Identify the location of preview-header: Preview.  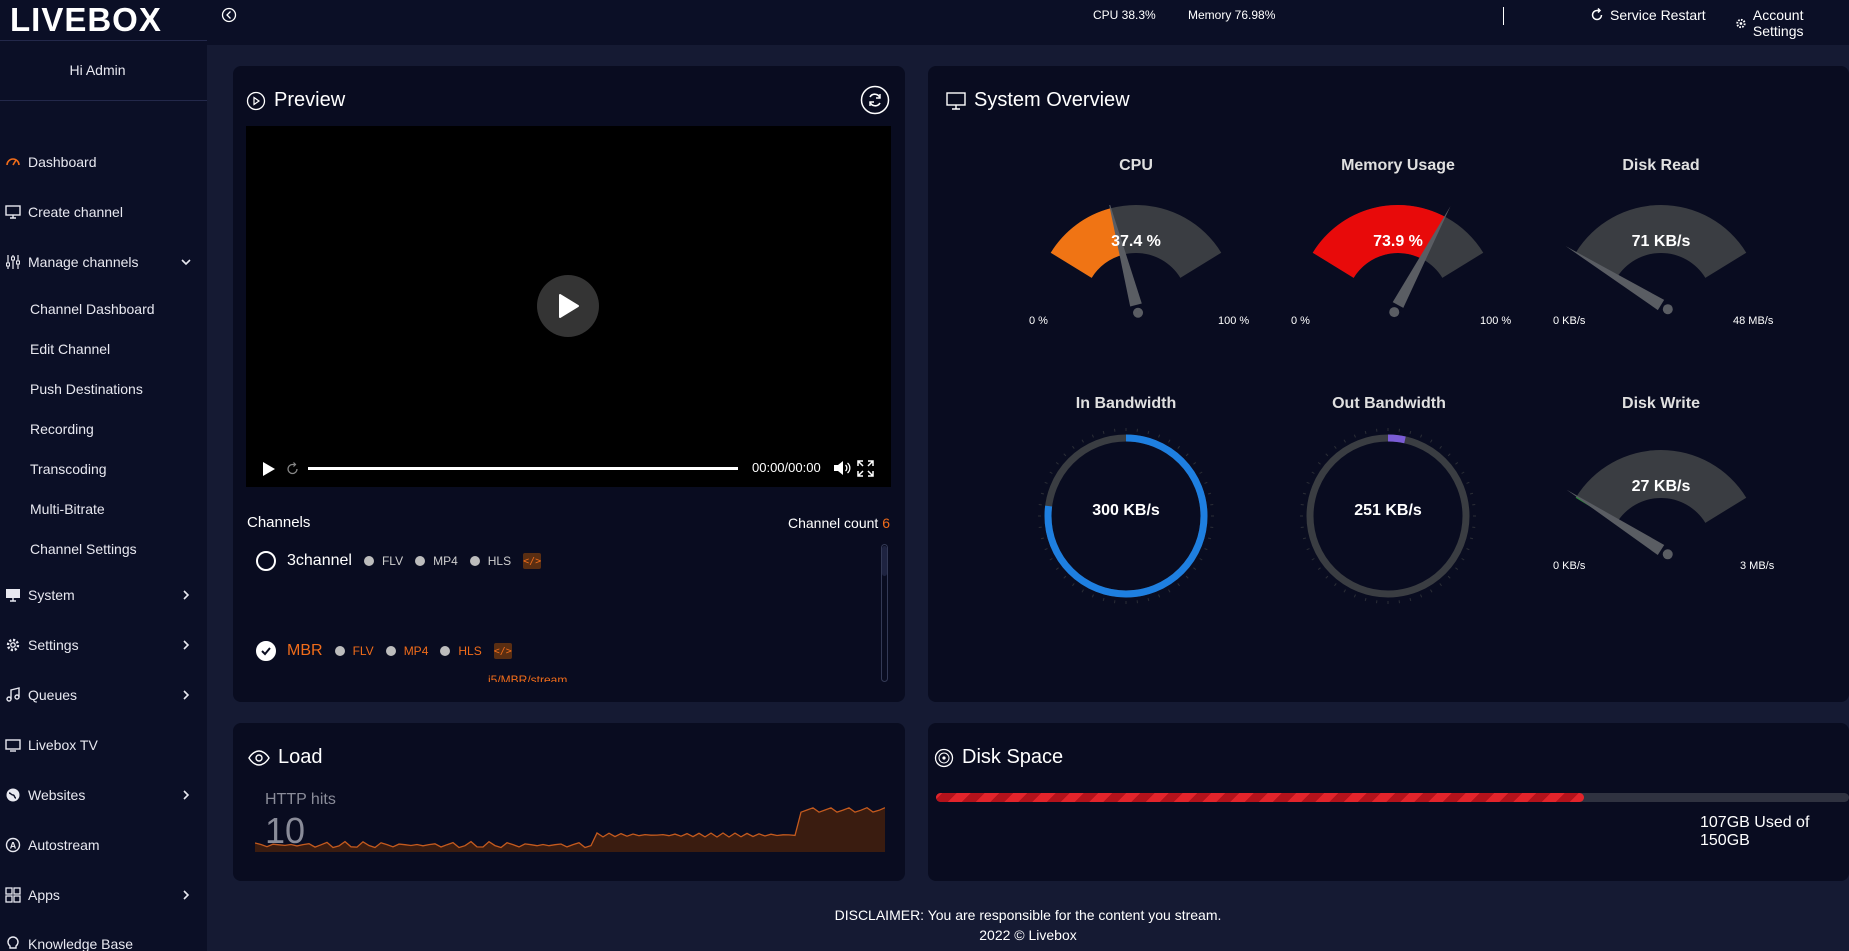
(295, 100).